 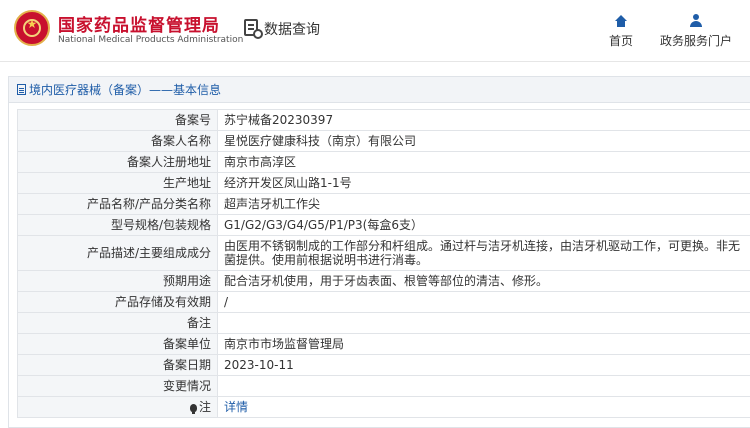 I want to click on field-label: 备案单位, so click(x=117, y=344).